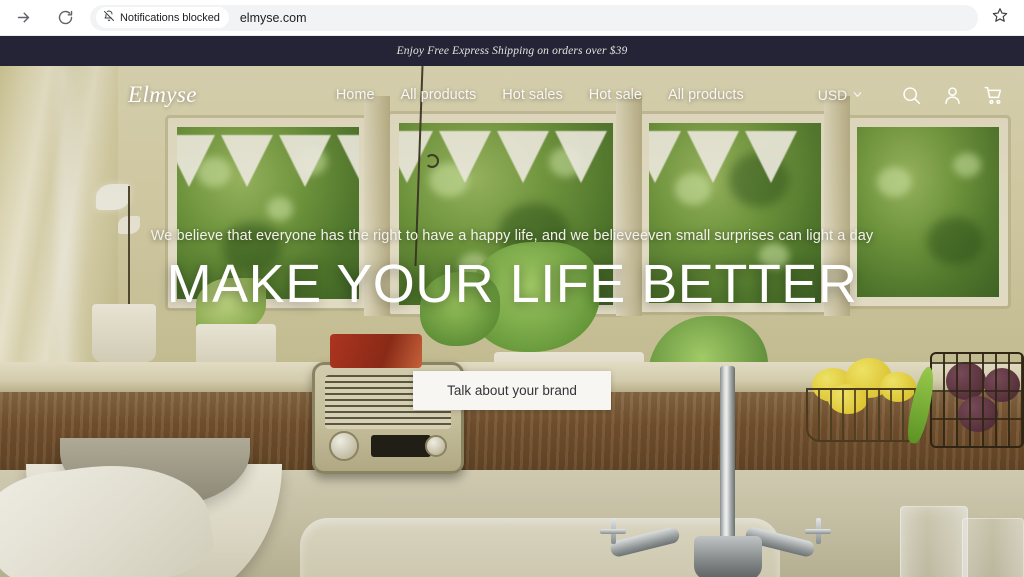  I want to click on bell-slash-icon, so click(109, 18).